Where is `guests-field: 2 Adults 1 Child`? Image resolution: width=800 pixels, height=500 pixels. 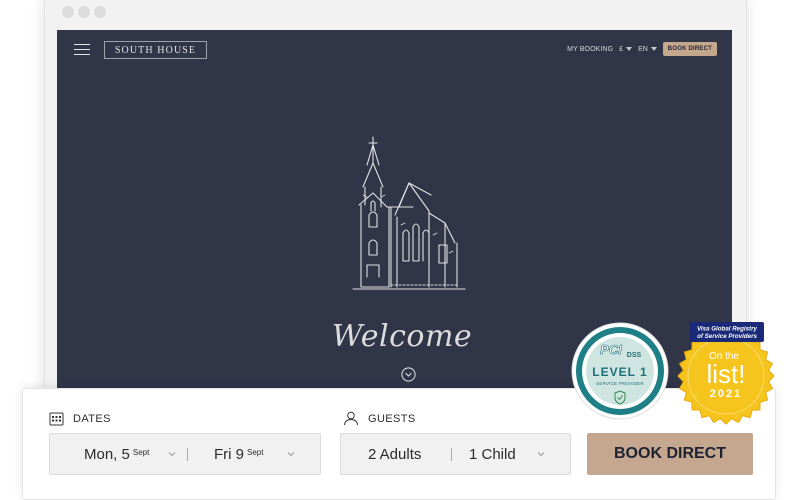
guests-field: 2 Adults 1 Child is located at coordinates (455, 454).